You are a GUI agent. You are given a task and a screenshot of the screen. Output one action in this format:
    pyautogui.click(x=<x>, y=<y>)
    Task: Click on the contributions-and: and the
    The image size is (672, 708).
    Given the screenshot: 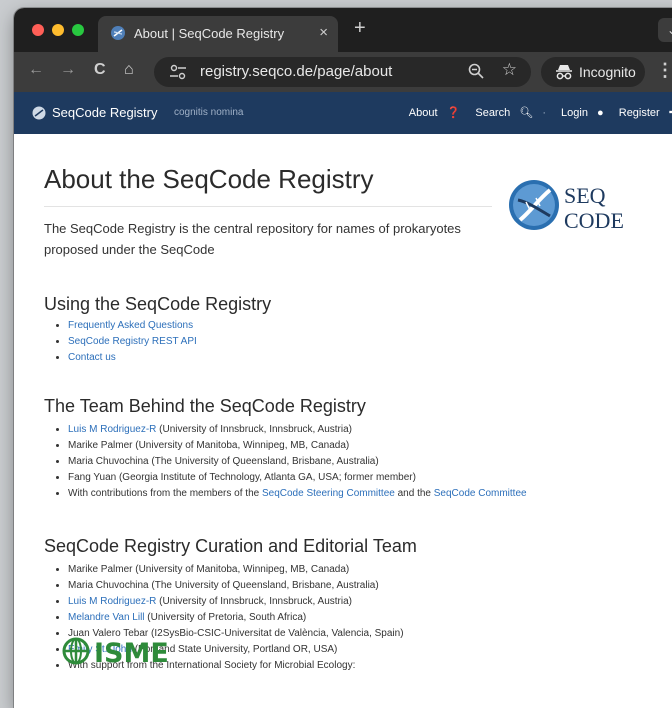 What is the action you would take?
    pyautogui.click(x=414, y=493)
    